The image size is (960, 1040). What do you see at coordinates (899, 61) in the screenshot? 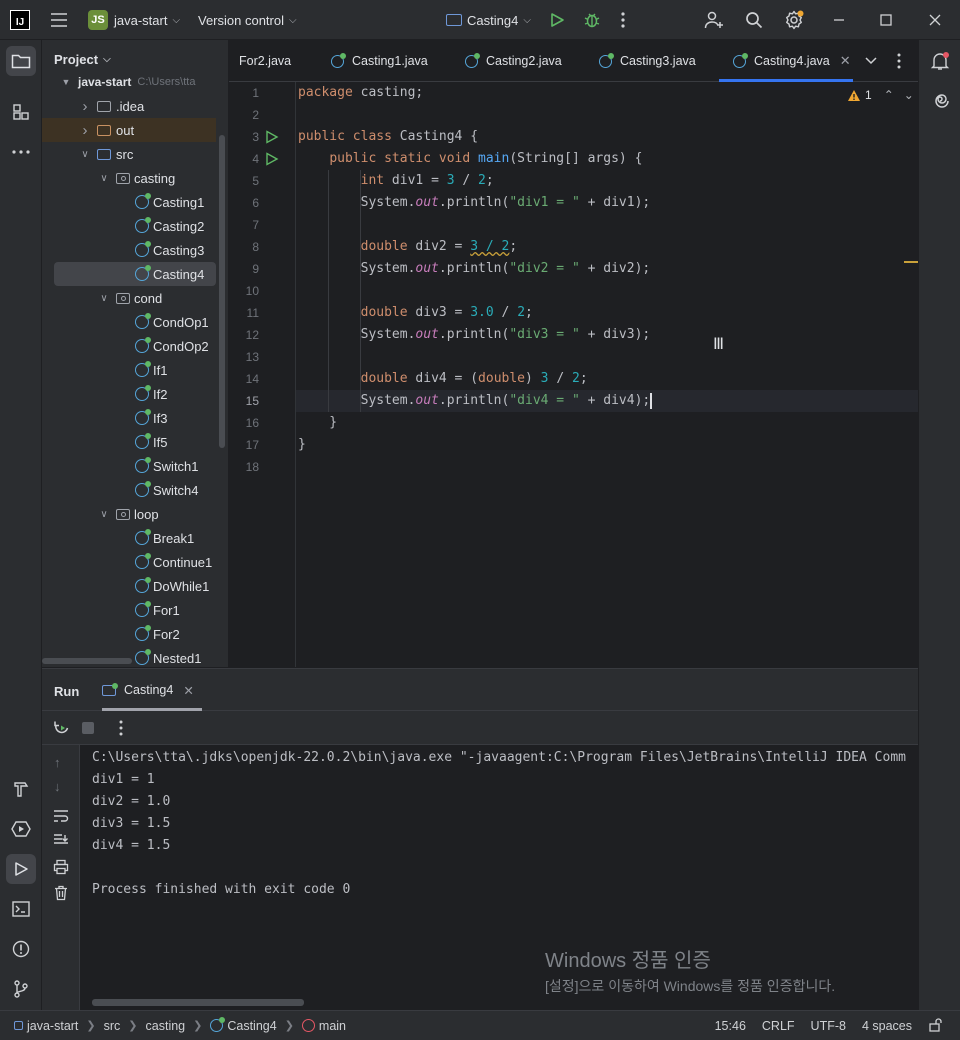
I see `tabs-more-button` at bounding box center [899, 61].